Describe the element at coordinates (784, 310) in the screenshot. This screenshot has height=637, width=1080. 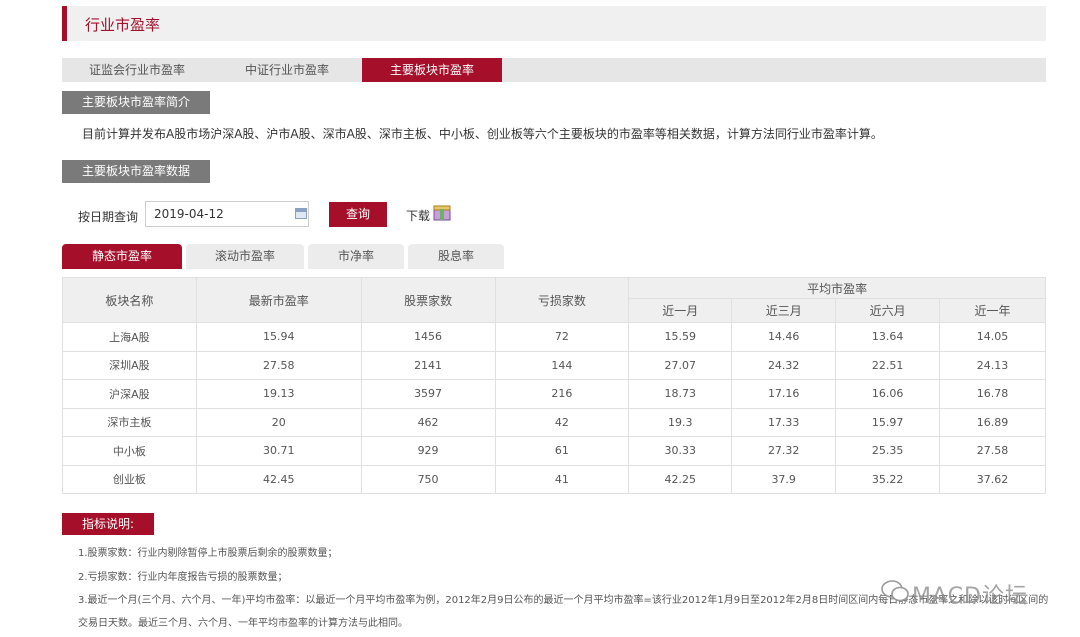
I see `subheader-3-months: 近三月` at that location.